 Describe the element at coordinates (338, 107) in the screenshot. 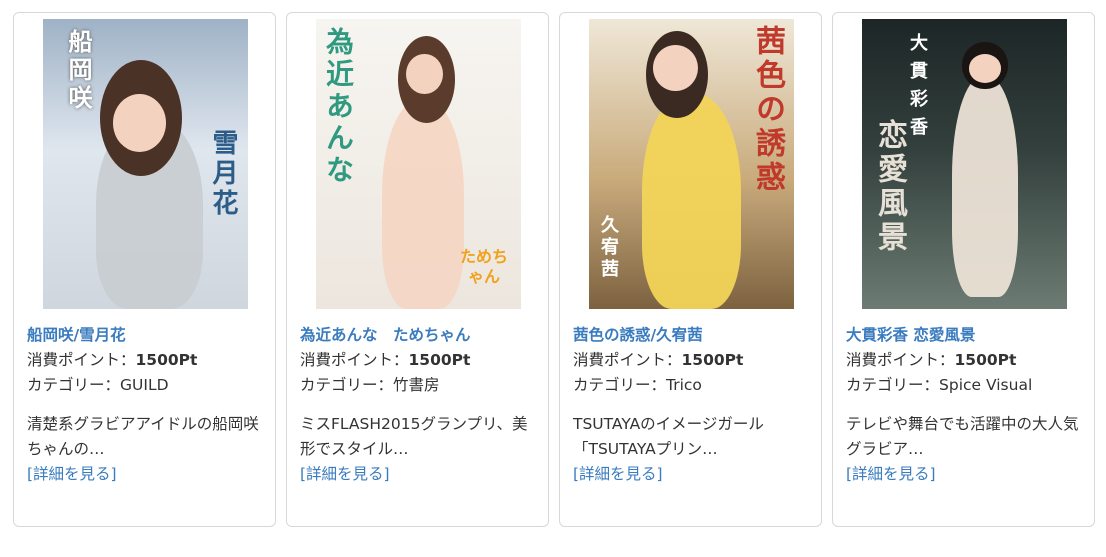

I see `cover-title: 為近あんな` at that location.